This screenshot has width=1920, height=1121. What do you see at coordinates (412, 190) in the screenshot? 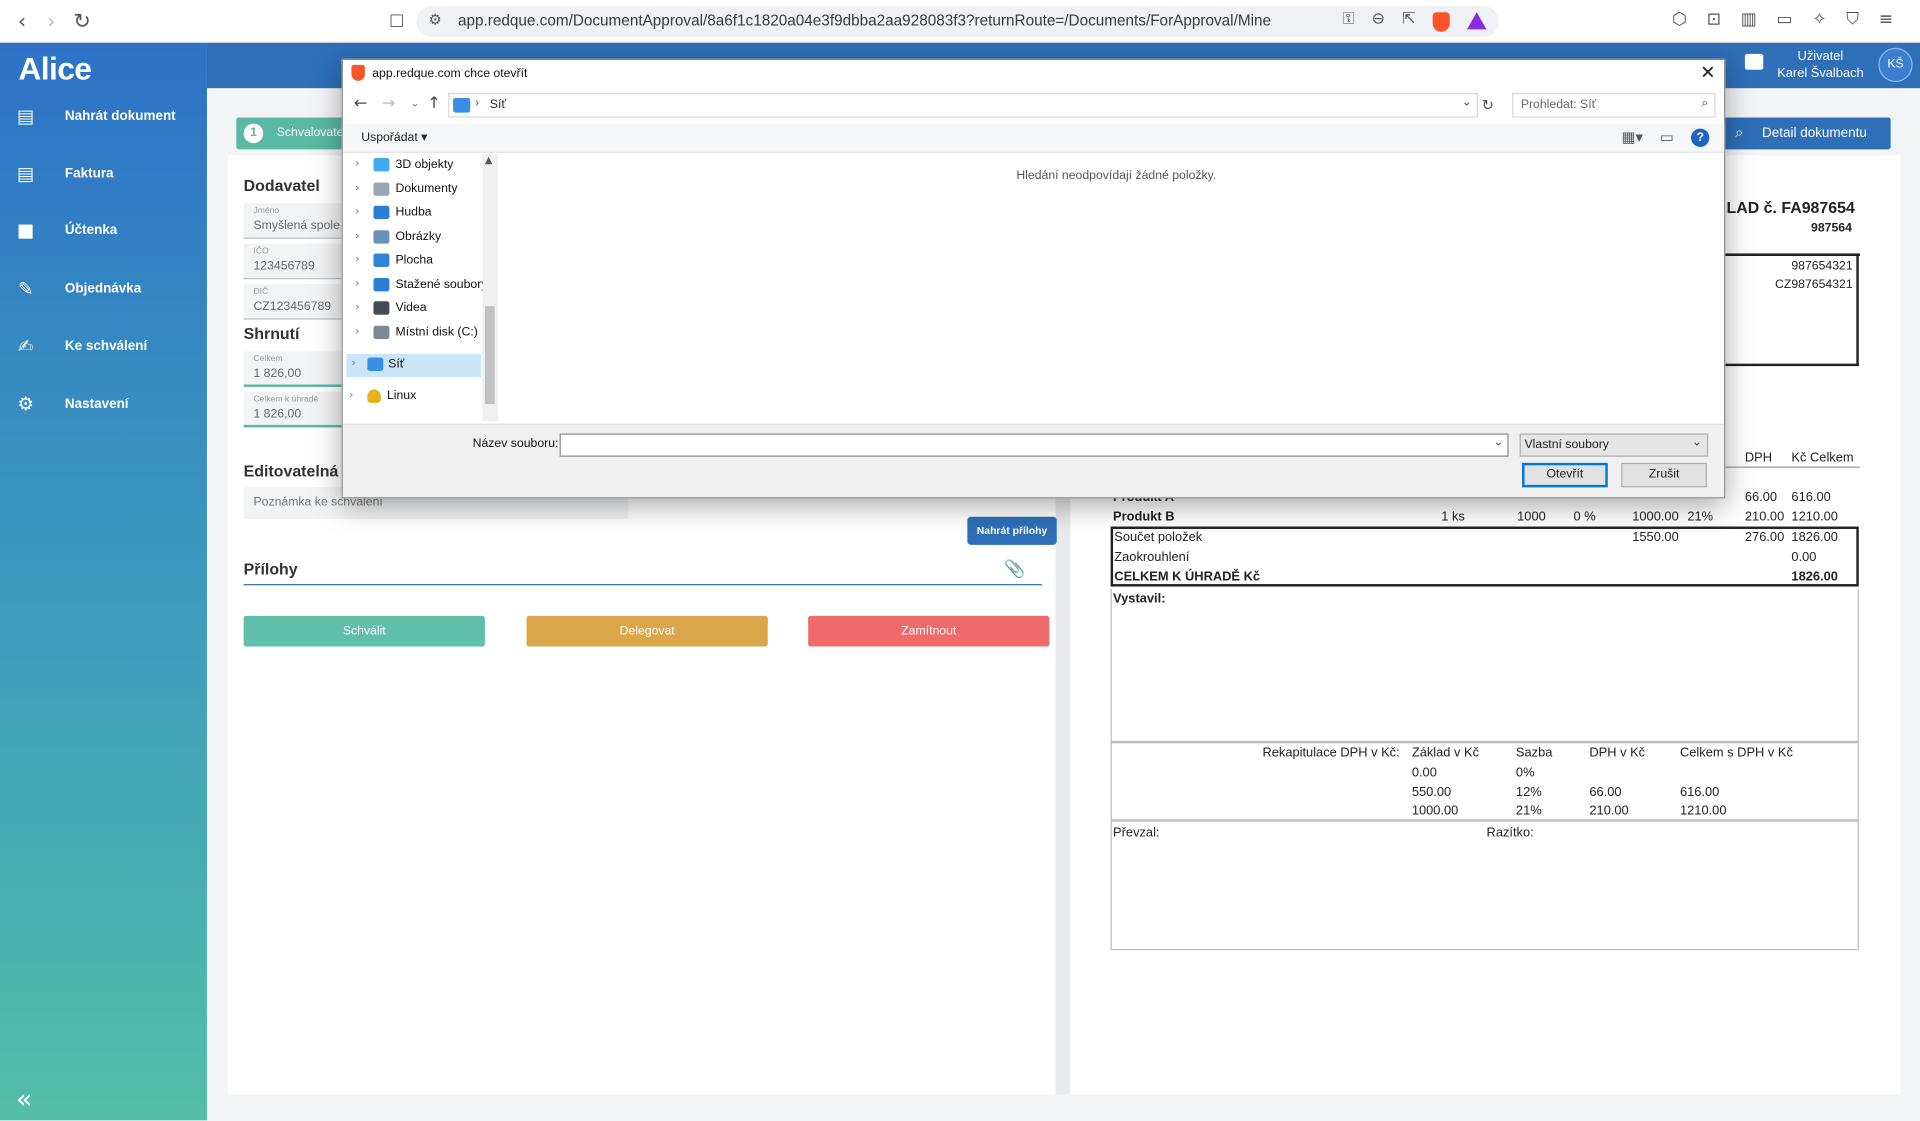
I see `tree-item-documents: › Dokumenty` at bounding box center [412, 190].